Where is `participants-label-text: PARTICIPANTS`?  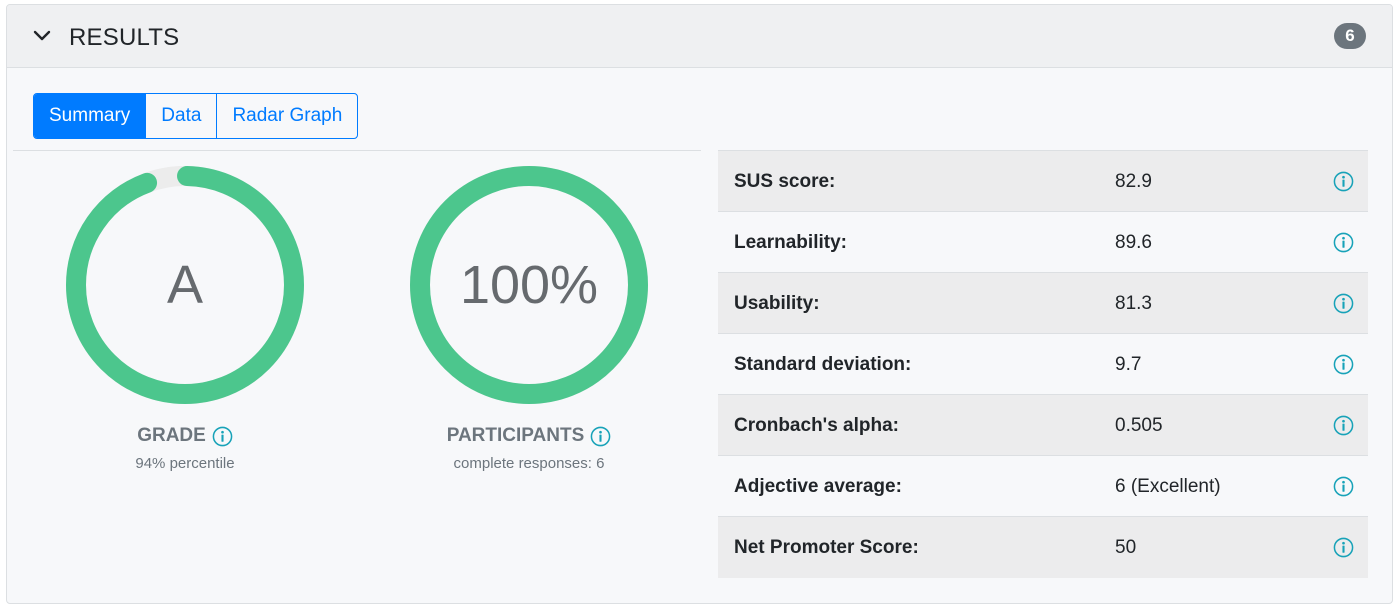 participants-label-text: PARTICIPANTS is located at coordinates (515, 435).